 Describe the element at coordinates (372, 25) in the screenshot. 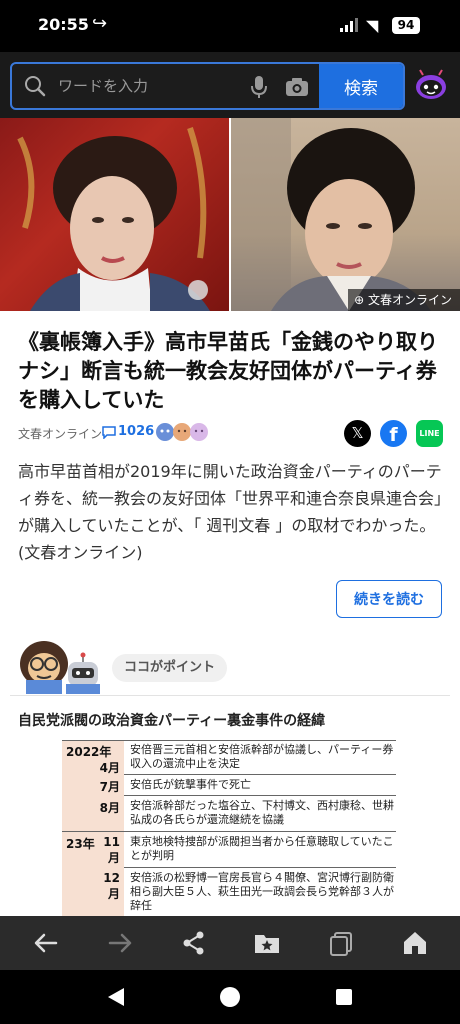

I see `wifi-icon: ◥` at that location.